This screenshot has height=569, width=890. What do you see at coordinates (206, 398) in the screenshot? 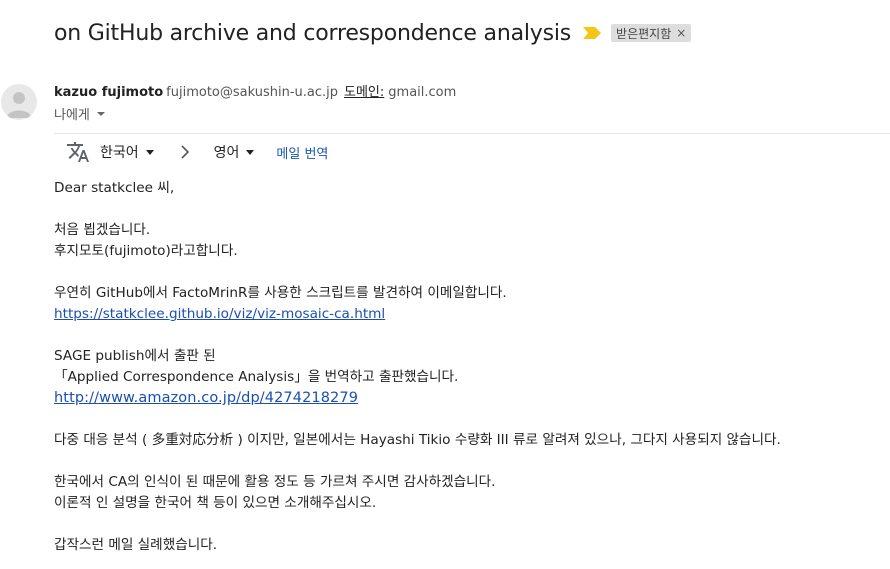
I see `amazon-link: http://www.amazon.co.jp/dp/4274218279` at bounding box center [206, 398].